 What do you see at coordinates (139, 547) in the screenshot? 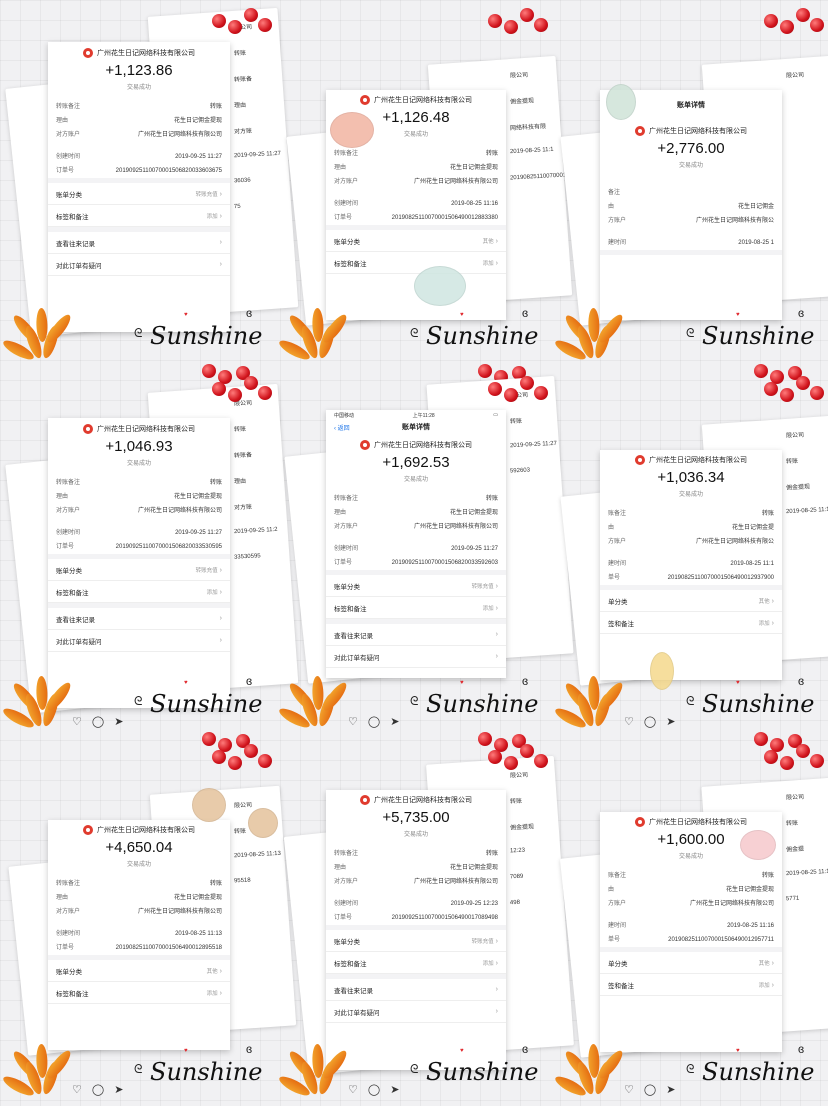
I see `detail-row: 订单号 20190925110070001506820033530595` at bounding box center [139, 547].